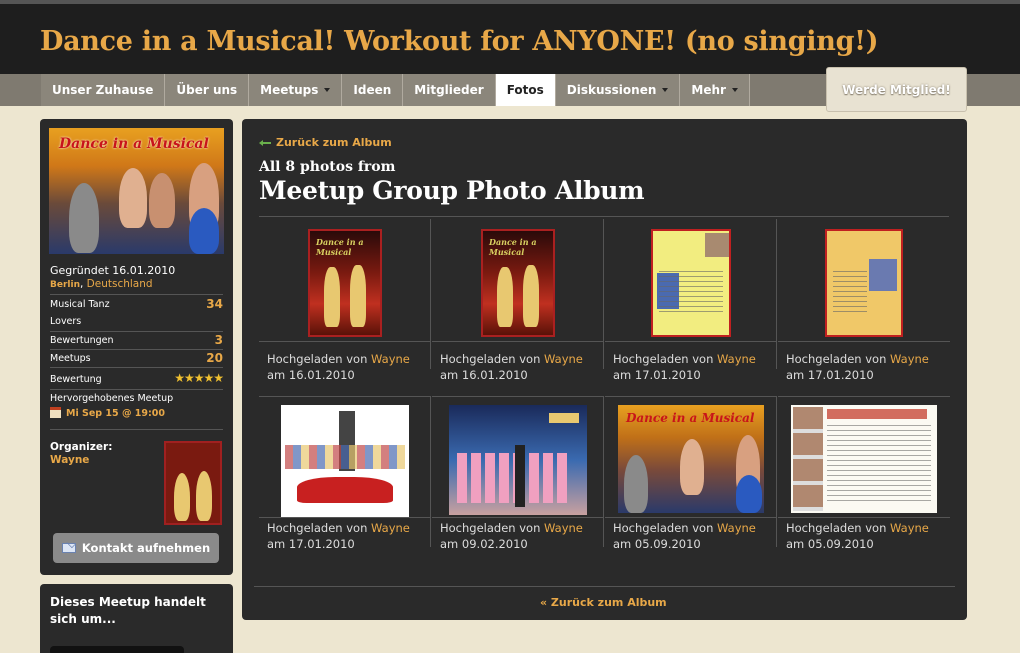 This screenshot has width=1020, height=653. What do you see at coordinates (65, 285) in the screenshot?
I see `city-link: Berlin` at bounding box center [65, 285].